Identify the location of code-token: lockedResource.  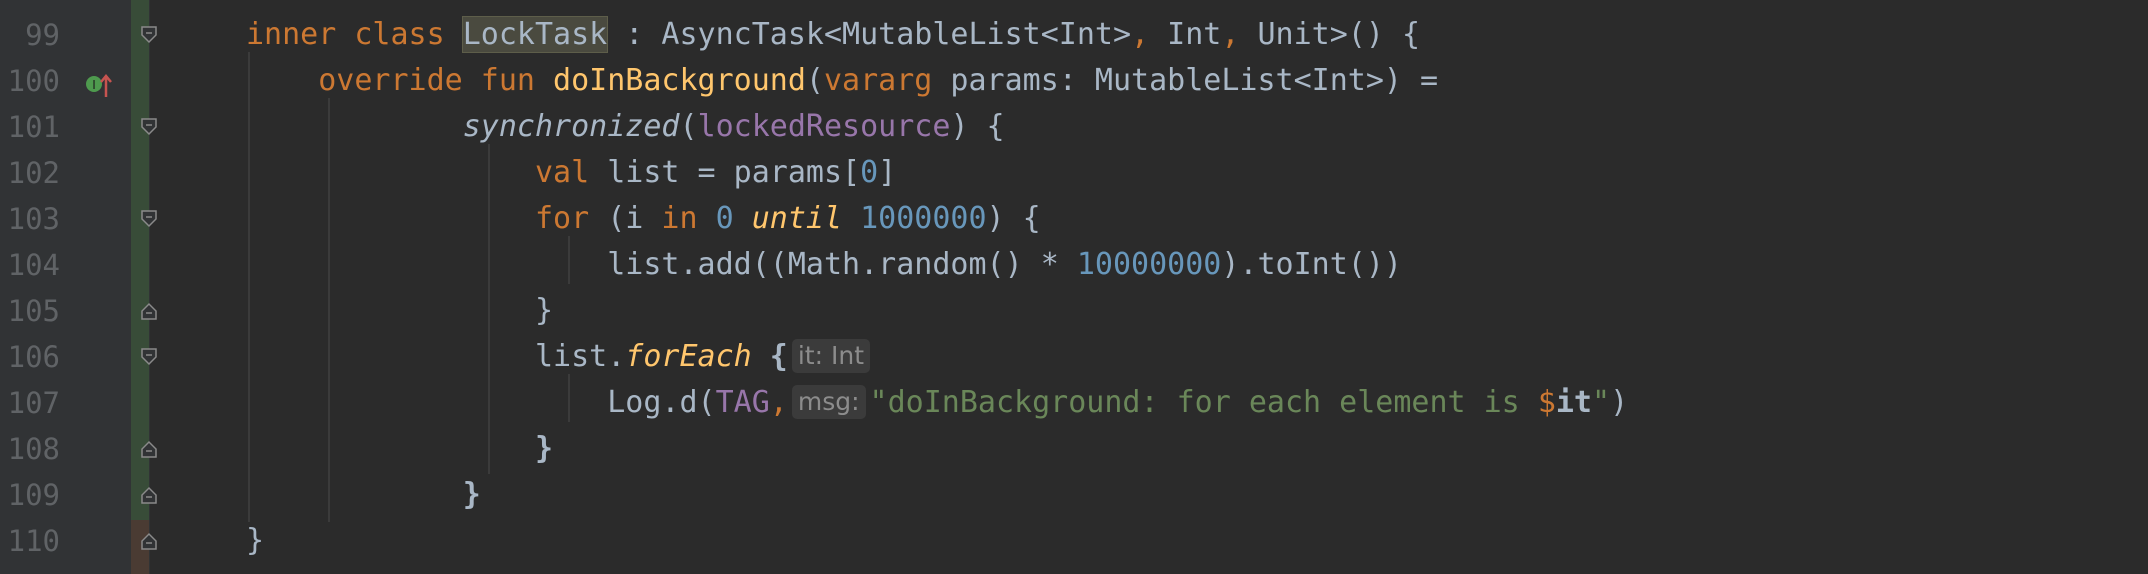
(824, 126).